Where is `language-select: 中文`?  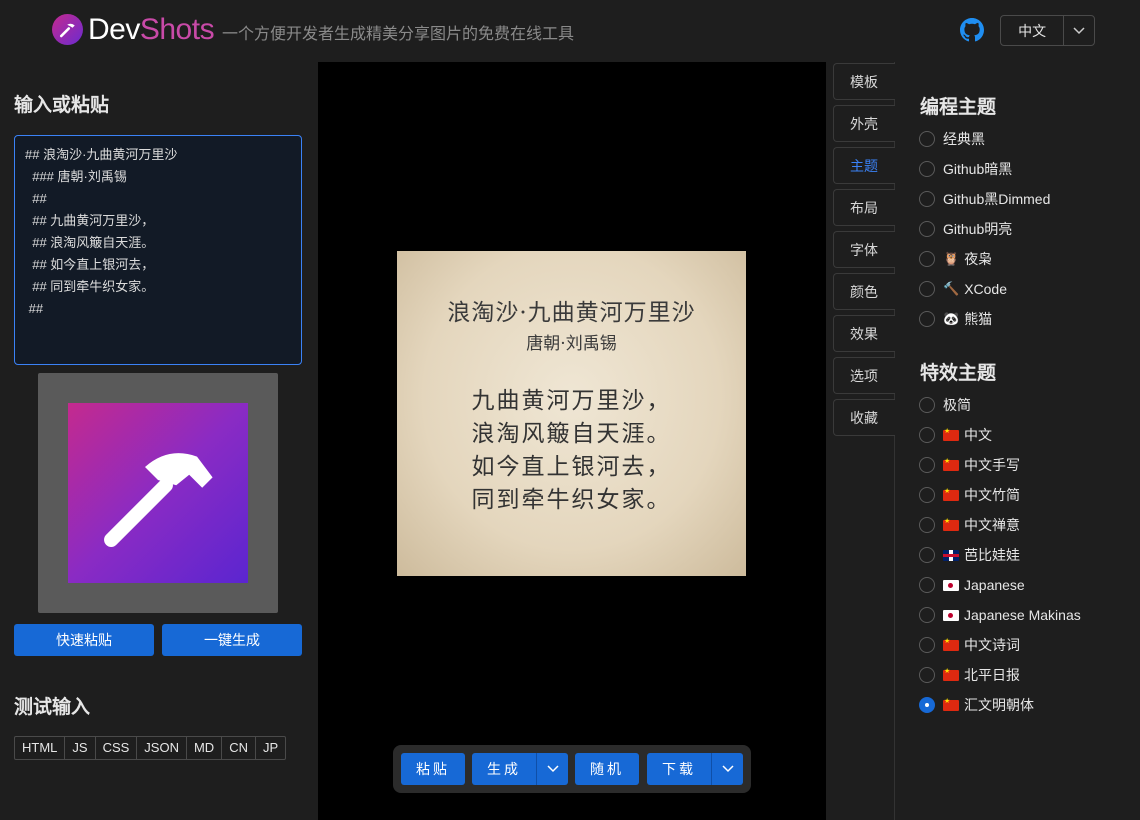
language-select: 中文 is located at coordinates (1047, 30).